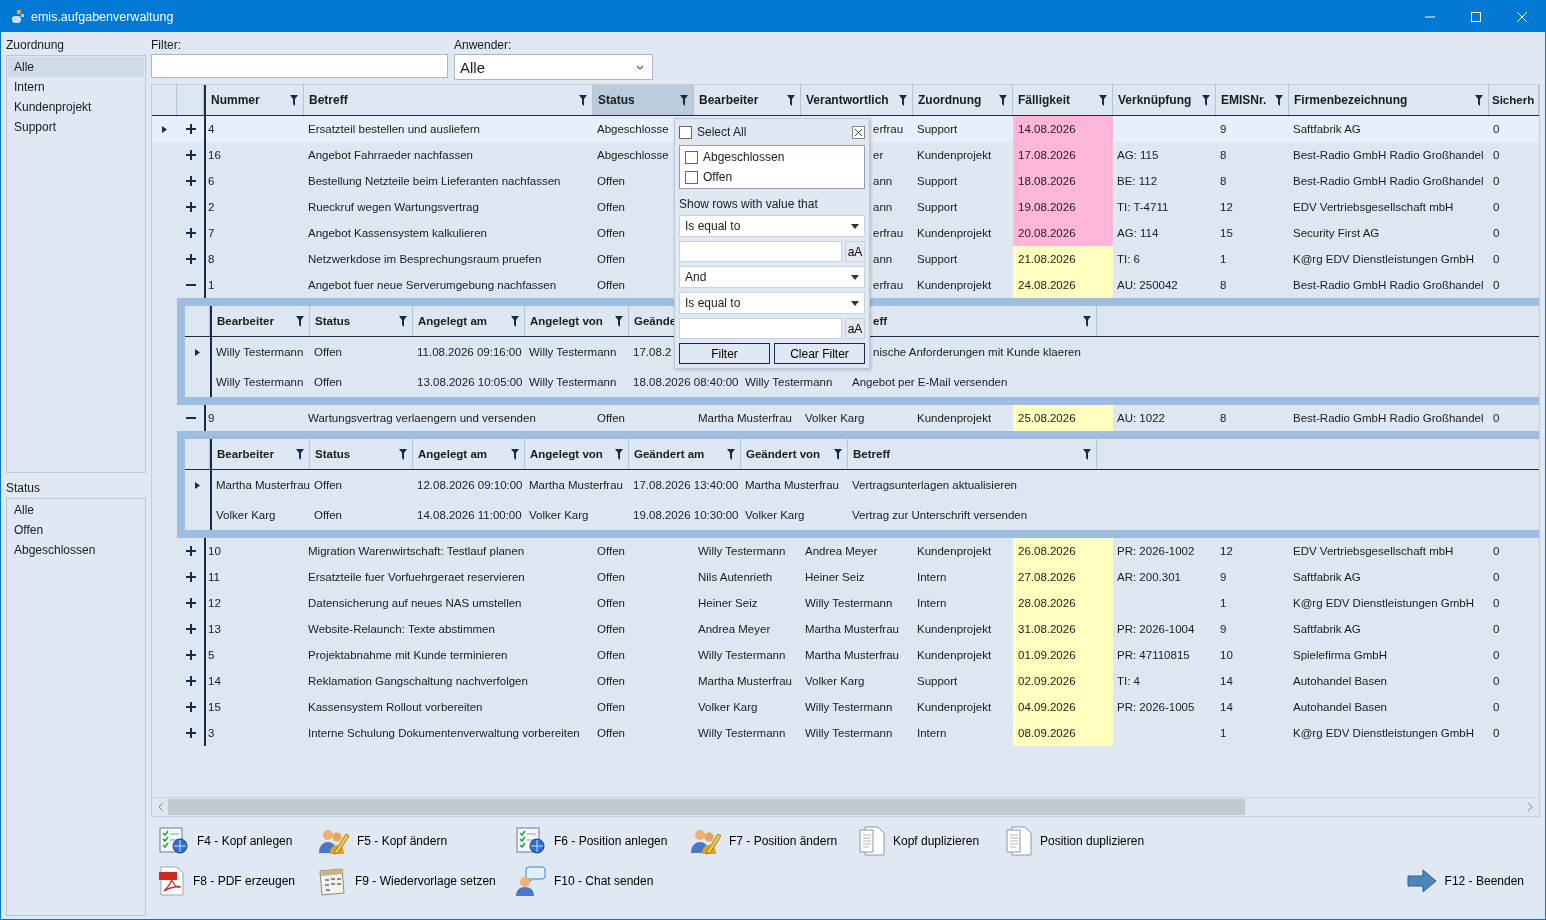 Image resolution: width=1546 pixels, height=920 pixels. What do you see at coordinates (880, 321) in the screenshot?
I see `column-header: eff` at bounding box center [880, 321].